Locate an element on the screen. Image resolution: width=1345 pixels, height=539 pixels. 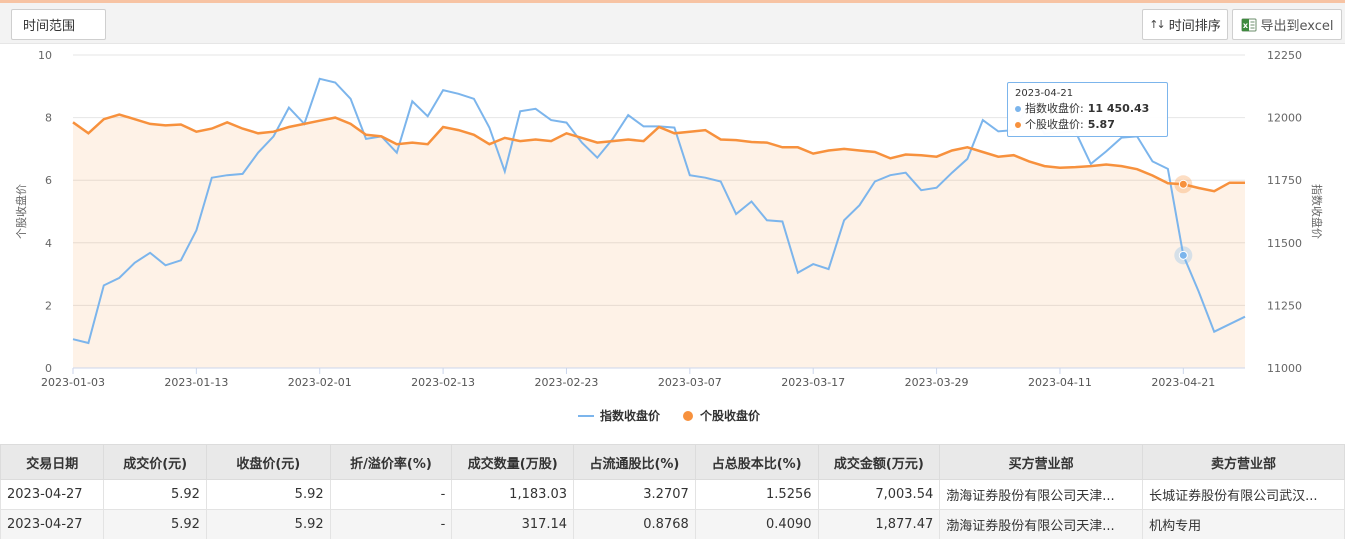
x-tick-label: 2023-01-03 is located at coordinates (73, 382).